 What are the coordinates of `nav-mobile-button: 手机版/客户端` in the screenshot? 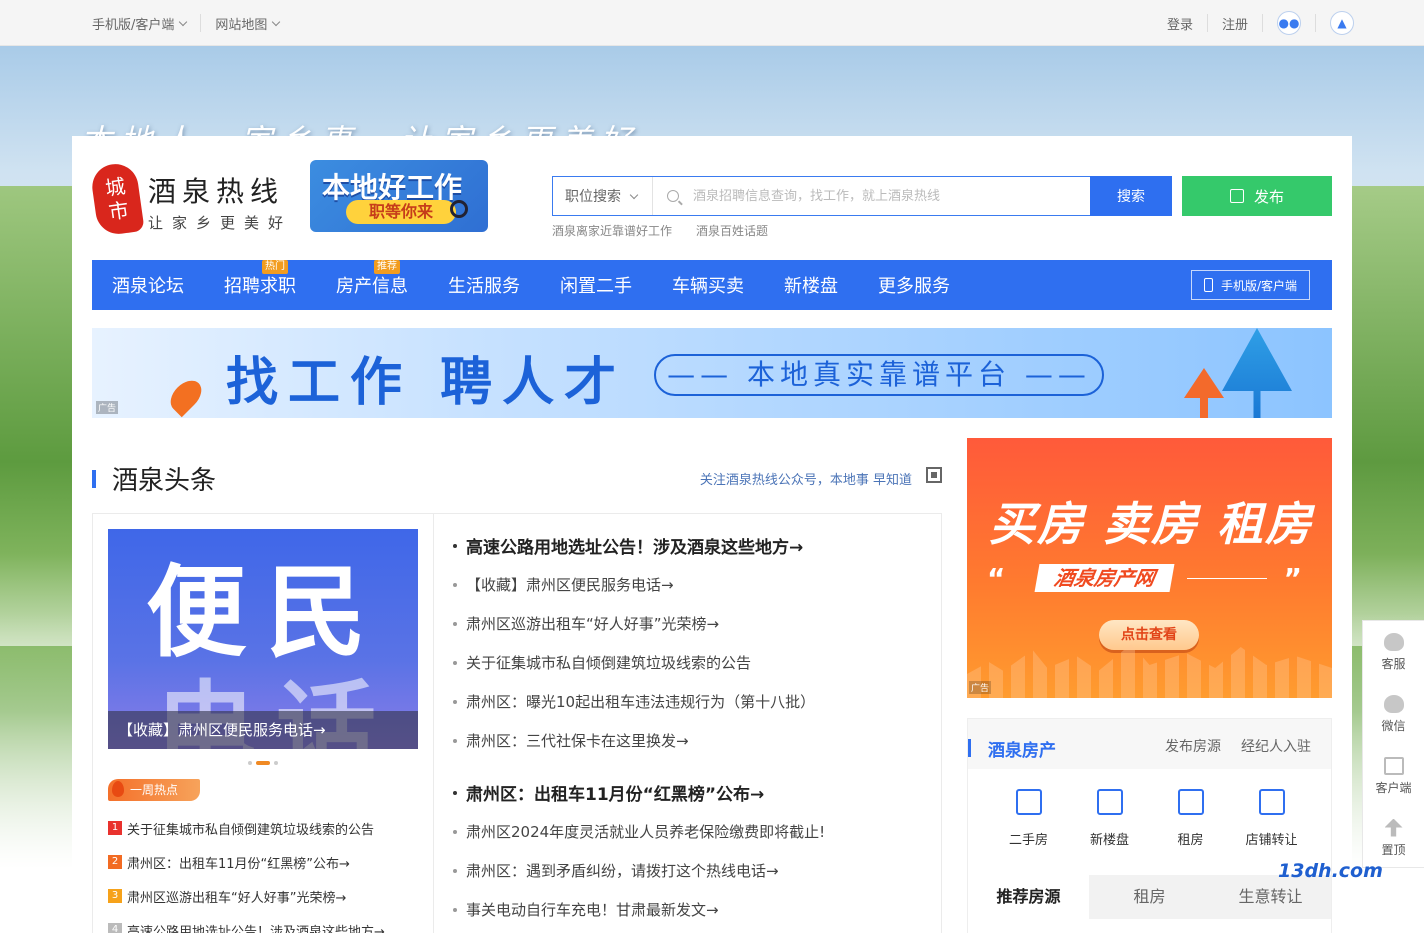 It's located at (1250, 285).